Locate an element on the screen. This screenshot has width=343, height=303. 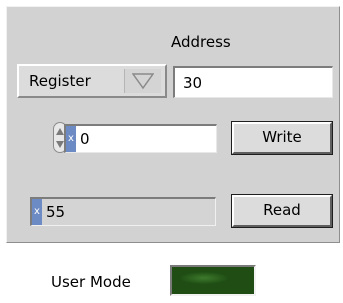
dropdown-button is located at coordinates (142, 81).